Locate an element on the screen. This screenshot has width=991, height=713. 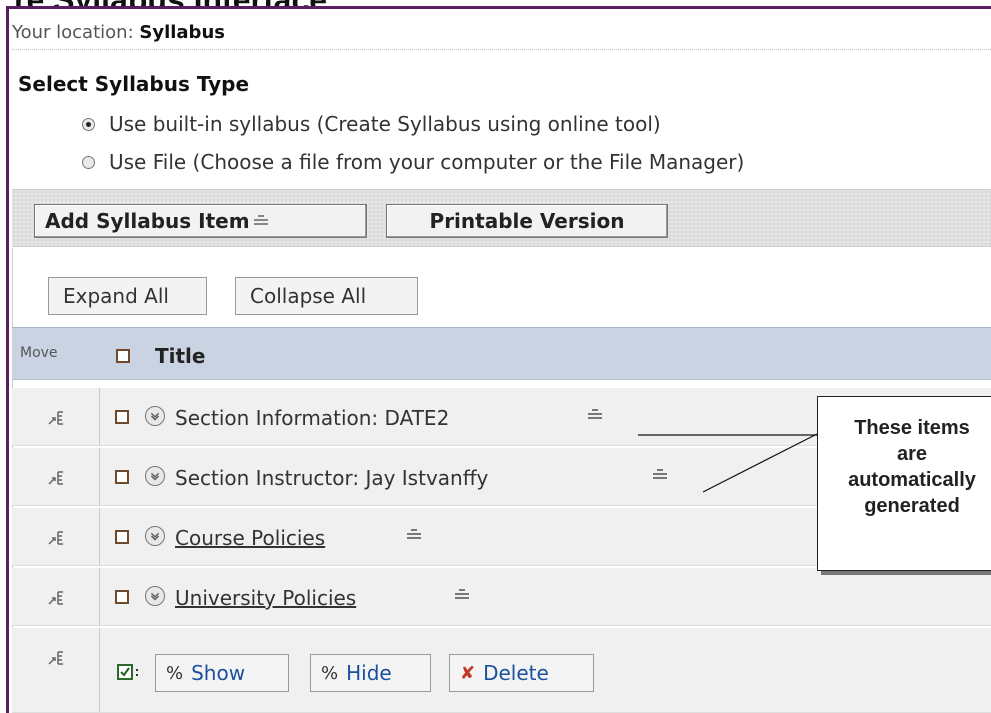
callout-line: are is located at coordinates (912, 454).